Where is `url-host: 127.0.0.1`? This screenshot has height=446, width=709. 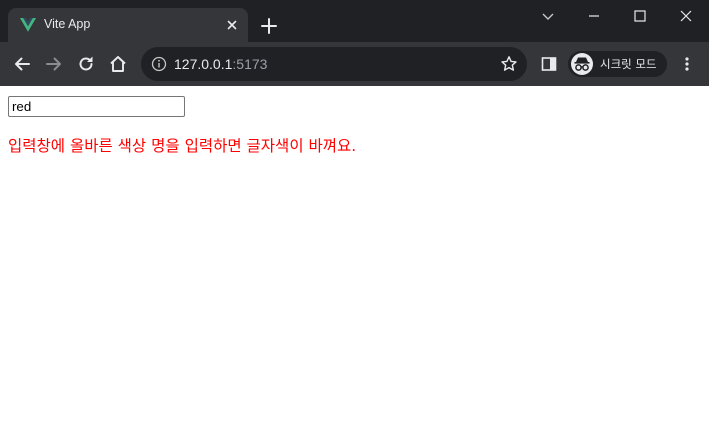
url-host: 127.0.0.1 is located at coordinates (203, 64).